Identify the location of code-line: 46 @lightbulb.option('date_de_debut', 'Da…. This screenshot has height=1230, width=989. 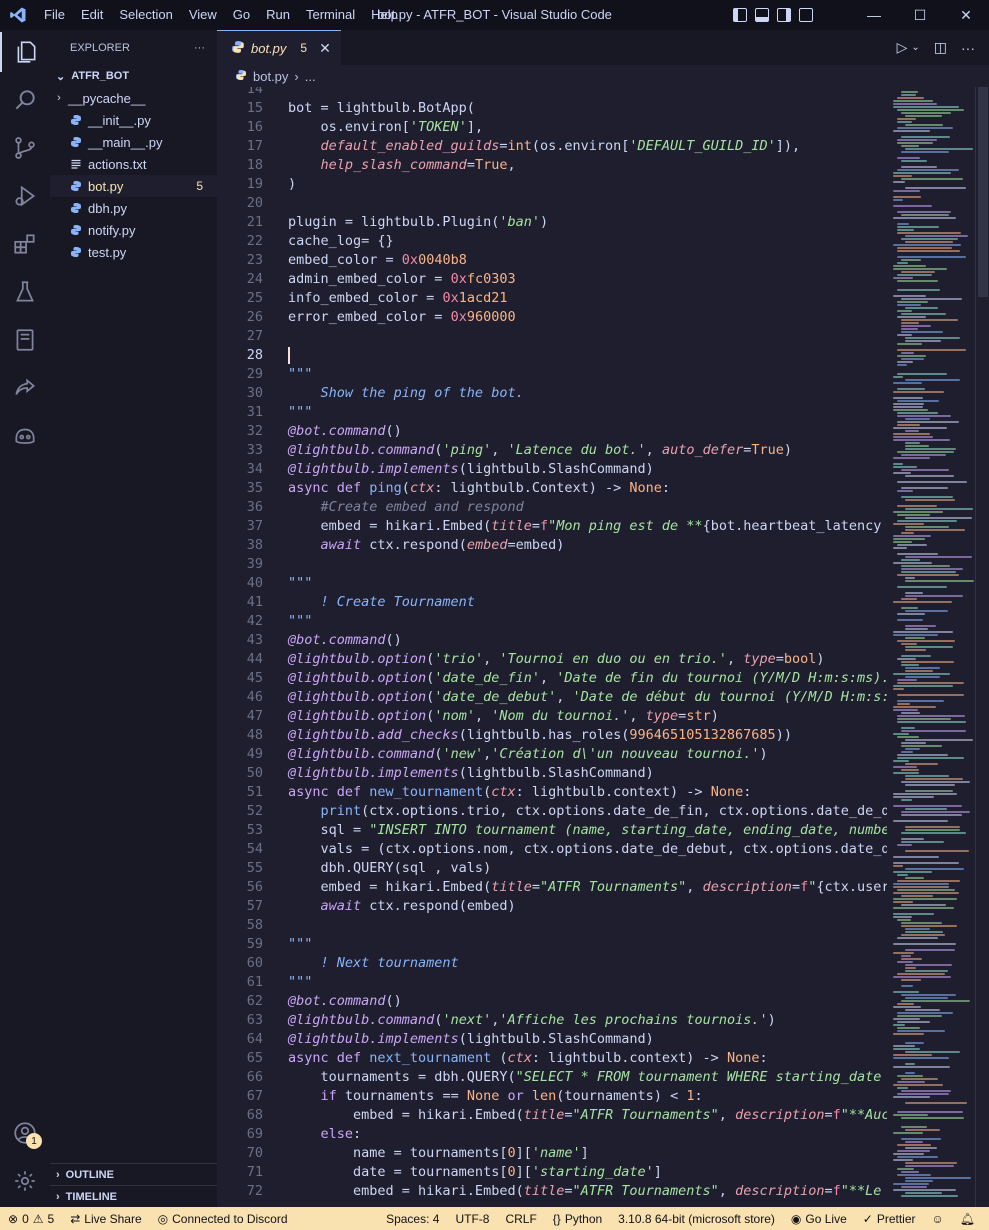
(552, 697).